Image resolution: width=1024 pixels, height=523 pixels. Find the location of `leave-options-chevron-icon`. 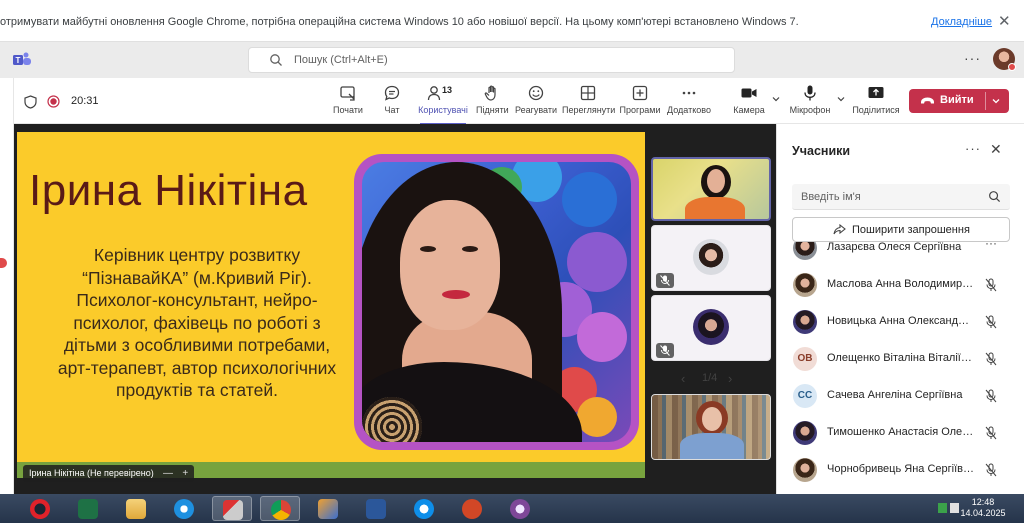

leave-options-chevron-icon is located at coordinates (996, 101).